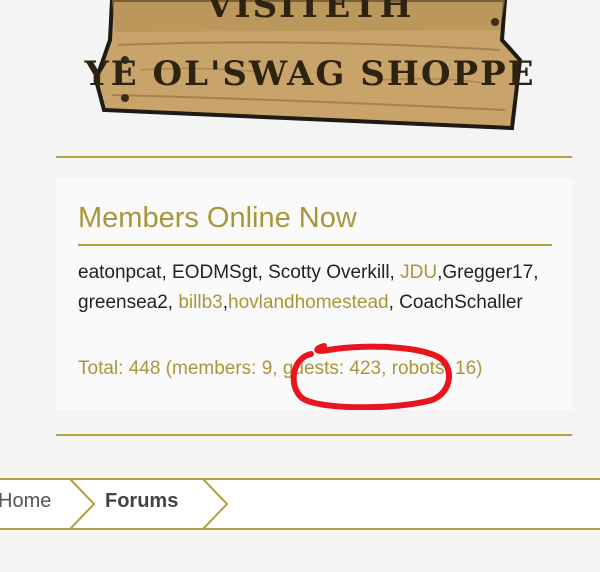 Image resolution: width=600 pixels, height=572 pixels. Describe the element at coordinates (215, 272) in the screenshot. I see `member-link: EODMSgt` at that location.